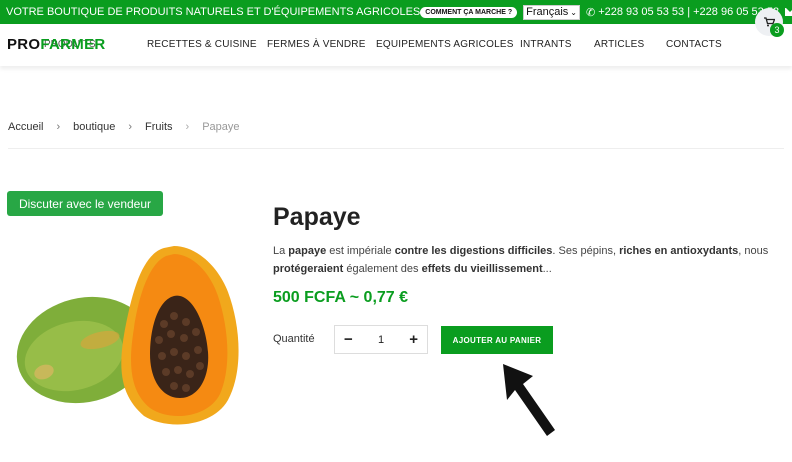  Describe the element at coordinates (73, 44) in the screenshot. I see `logo-farmer-text: FARMER` at that location.